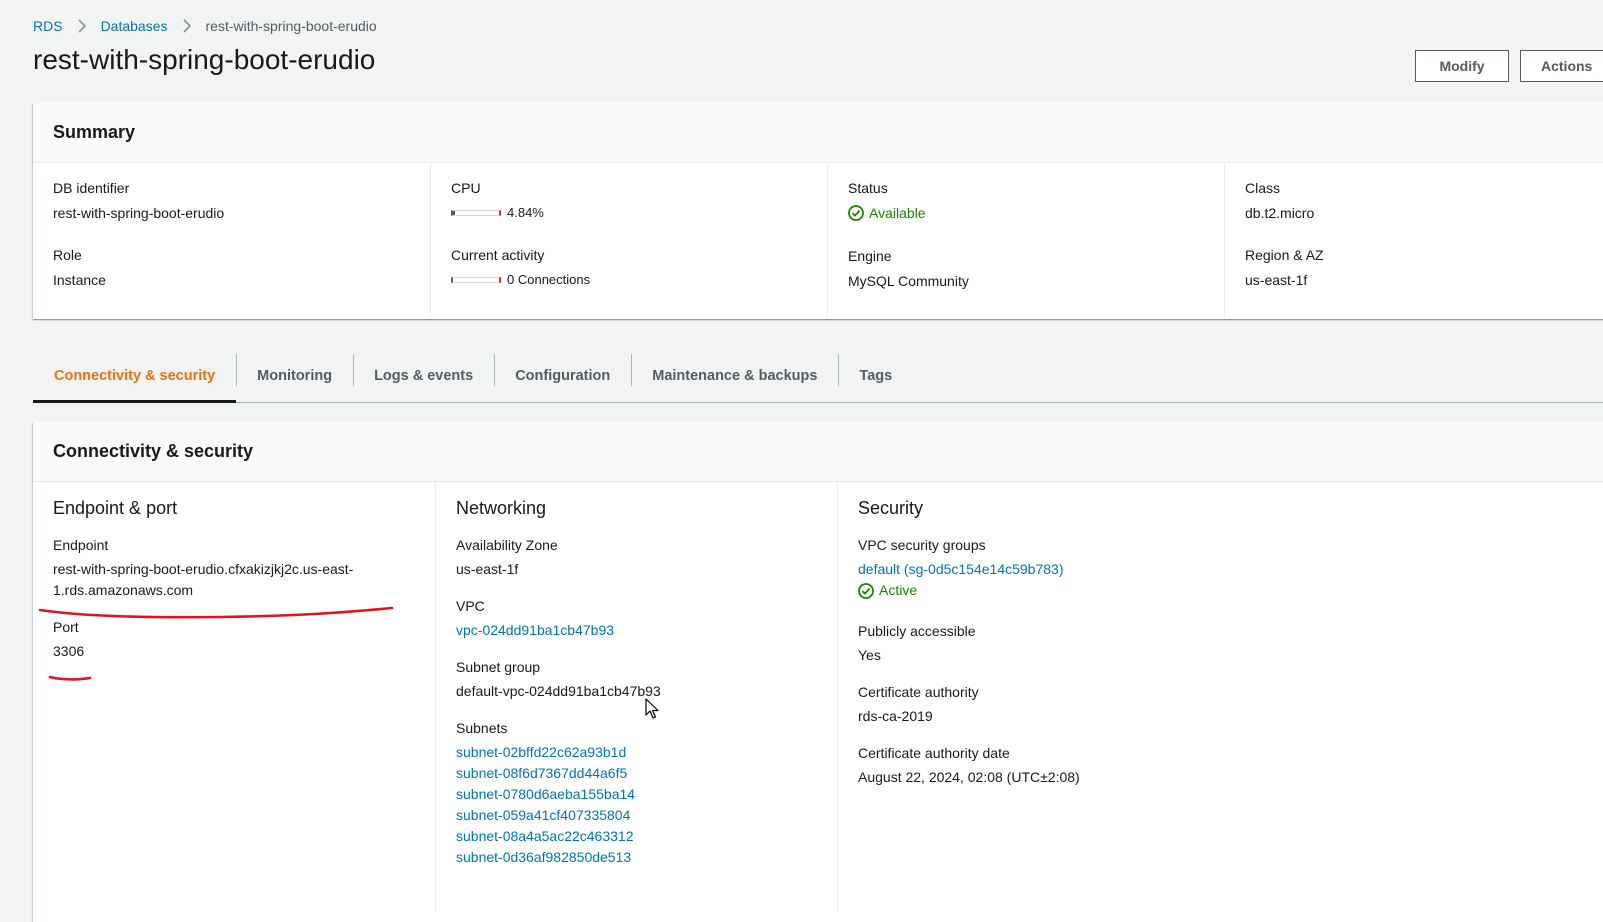 The height and width of the screenshot is (922, 1603). Describe the element at coordinates (135, 376) in the screenshot. I see `tab-connectivity-security: Connectivity & security` at that location.